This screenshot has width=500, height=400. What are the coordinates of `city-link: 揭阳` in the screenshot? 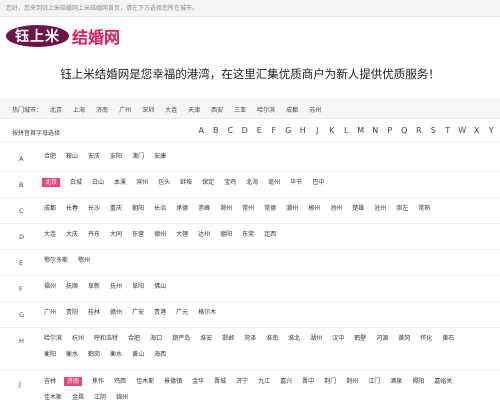 It's located at (418, 381).